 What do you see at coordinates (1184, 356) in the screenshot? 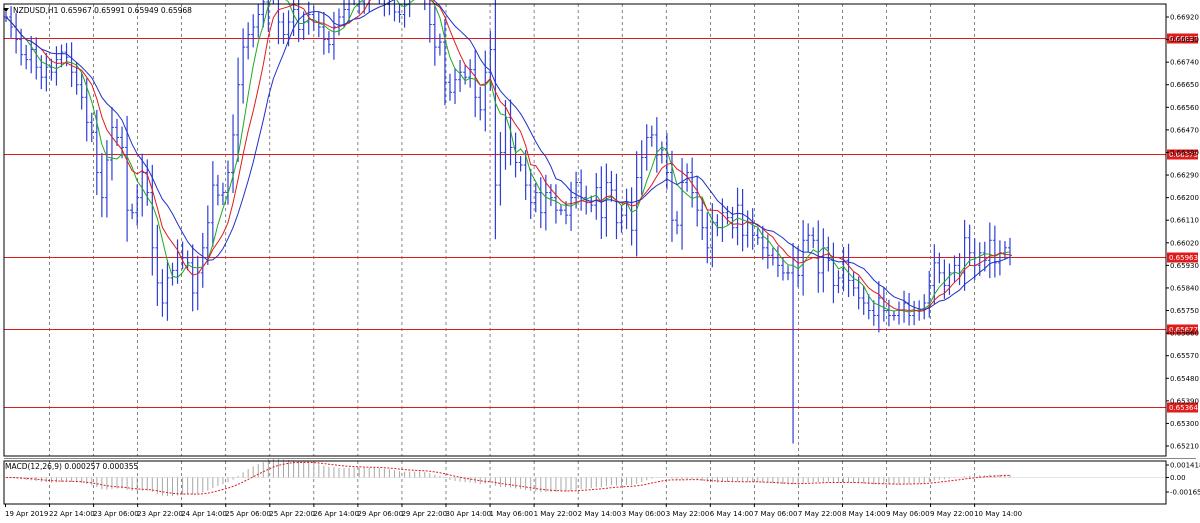
I see `price-tick-label: 0.65570` at bounding box center [1184, 356].